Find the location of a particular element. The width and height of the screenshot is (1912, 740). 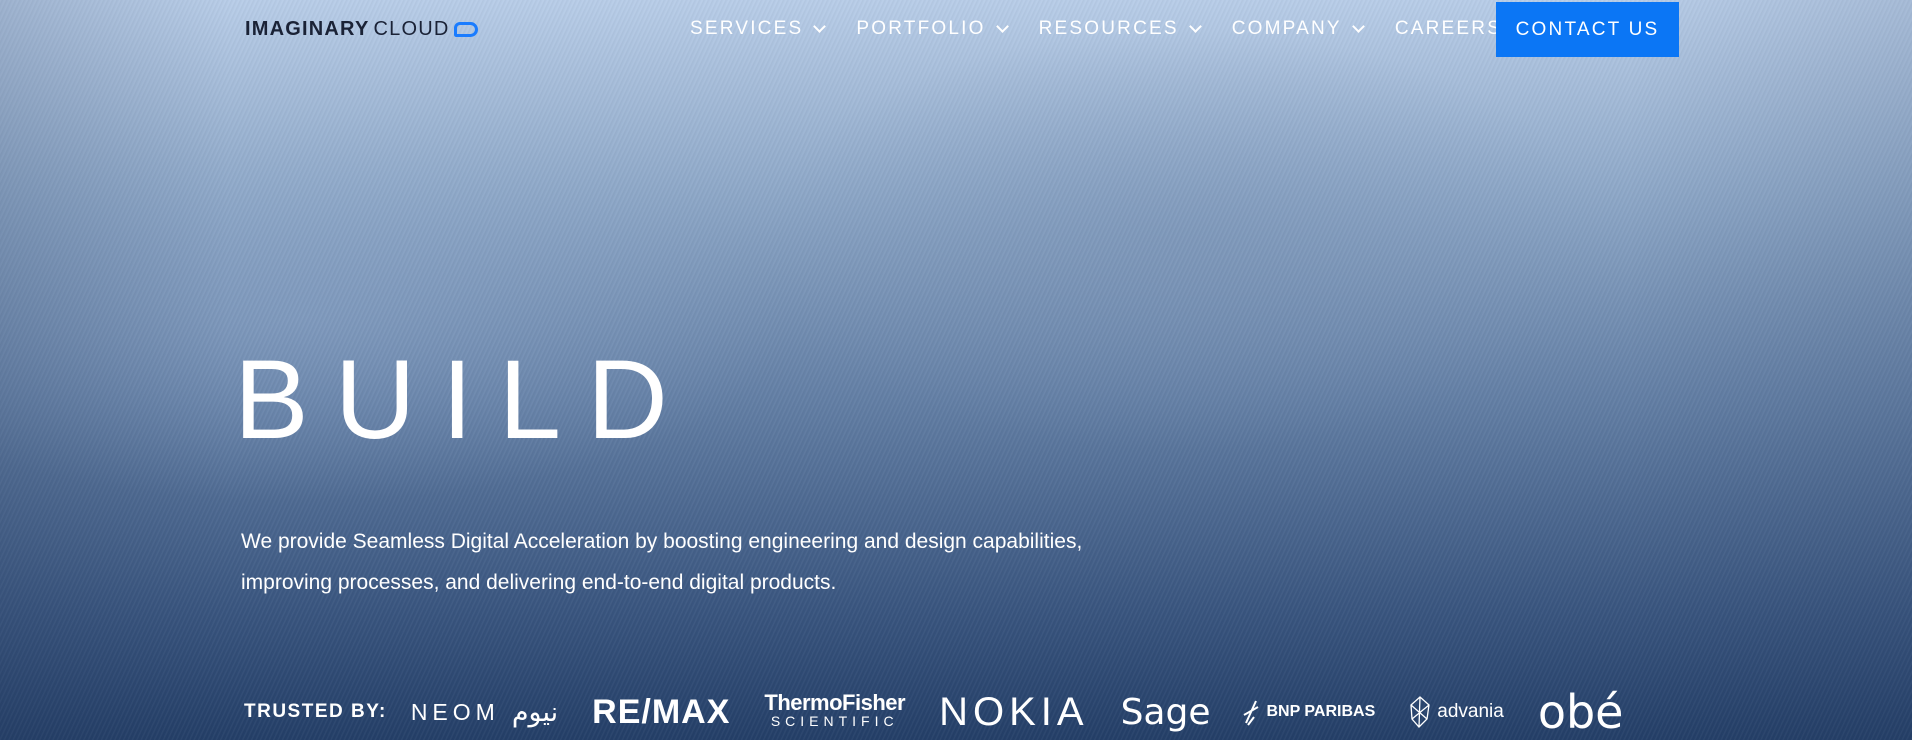

client-logo-nokia: NOKIA is located at coordinates (1014, 711).